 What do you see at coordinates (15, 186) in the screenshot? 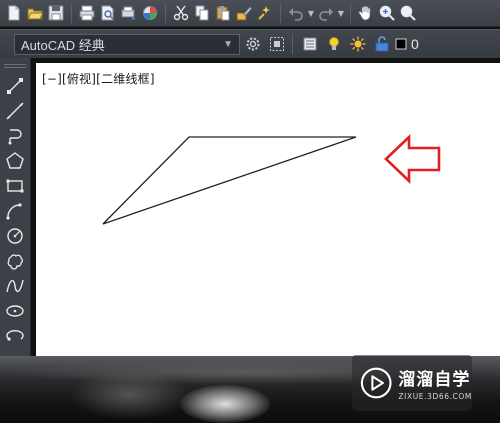
I see `rectangle-tool-icon` at bounding box center [15, 186].